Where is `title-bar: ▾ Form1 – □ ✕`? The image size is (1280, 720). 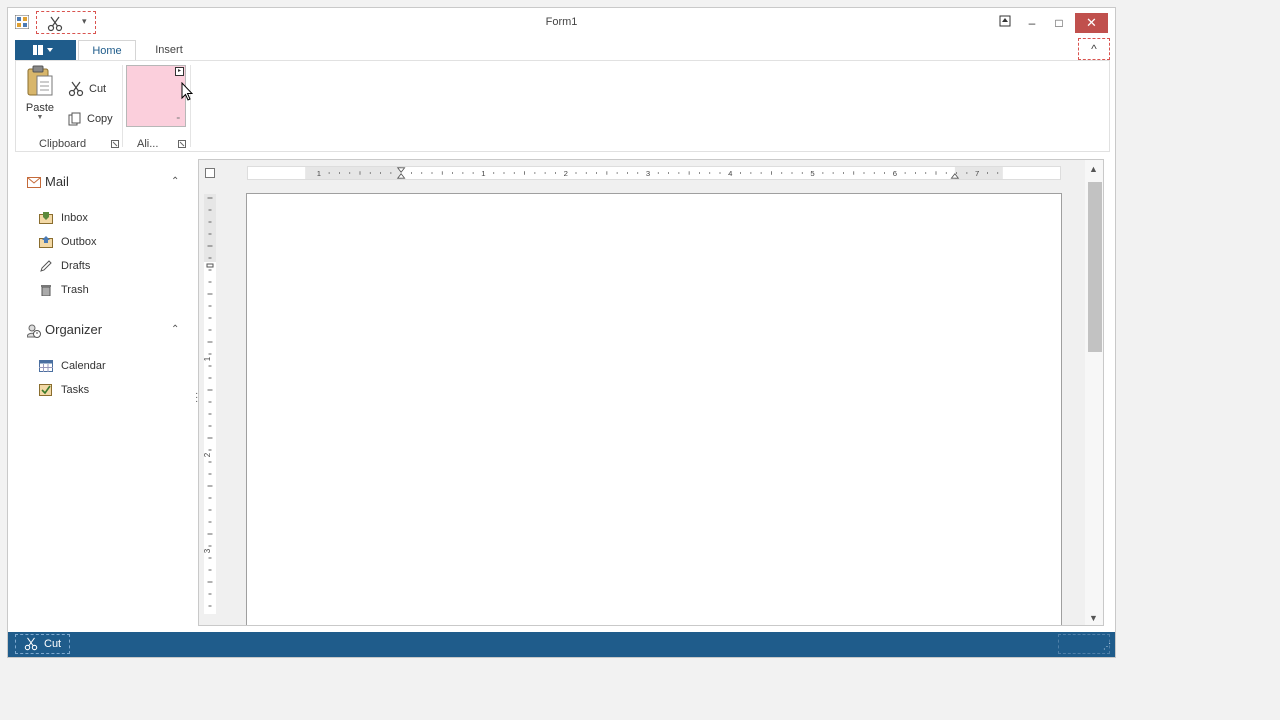 title-bar: ▾ Form1 – □ ✕ is located at coordinates (561, 23).